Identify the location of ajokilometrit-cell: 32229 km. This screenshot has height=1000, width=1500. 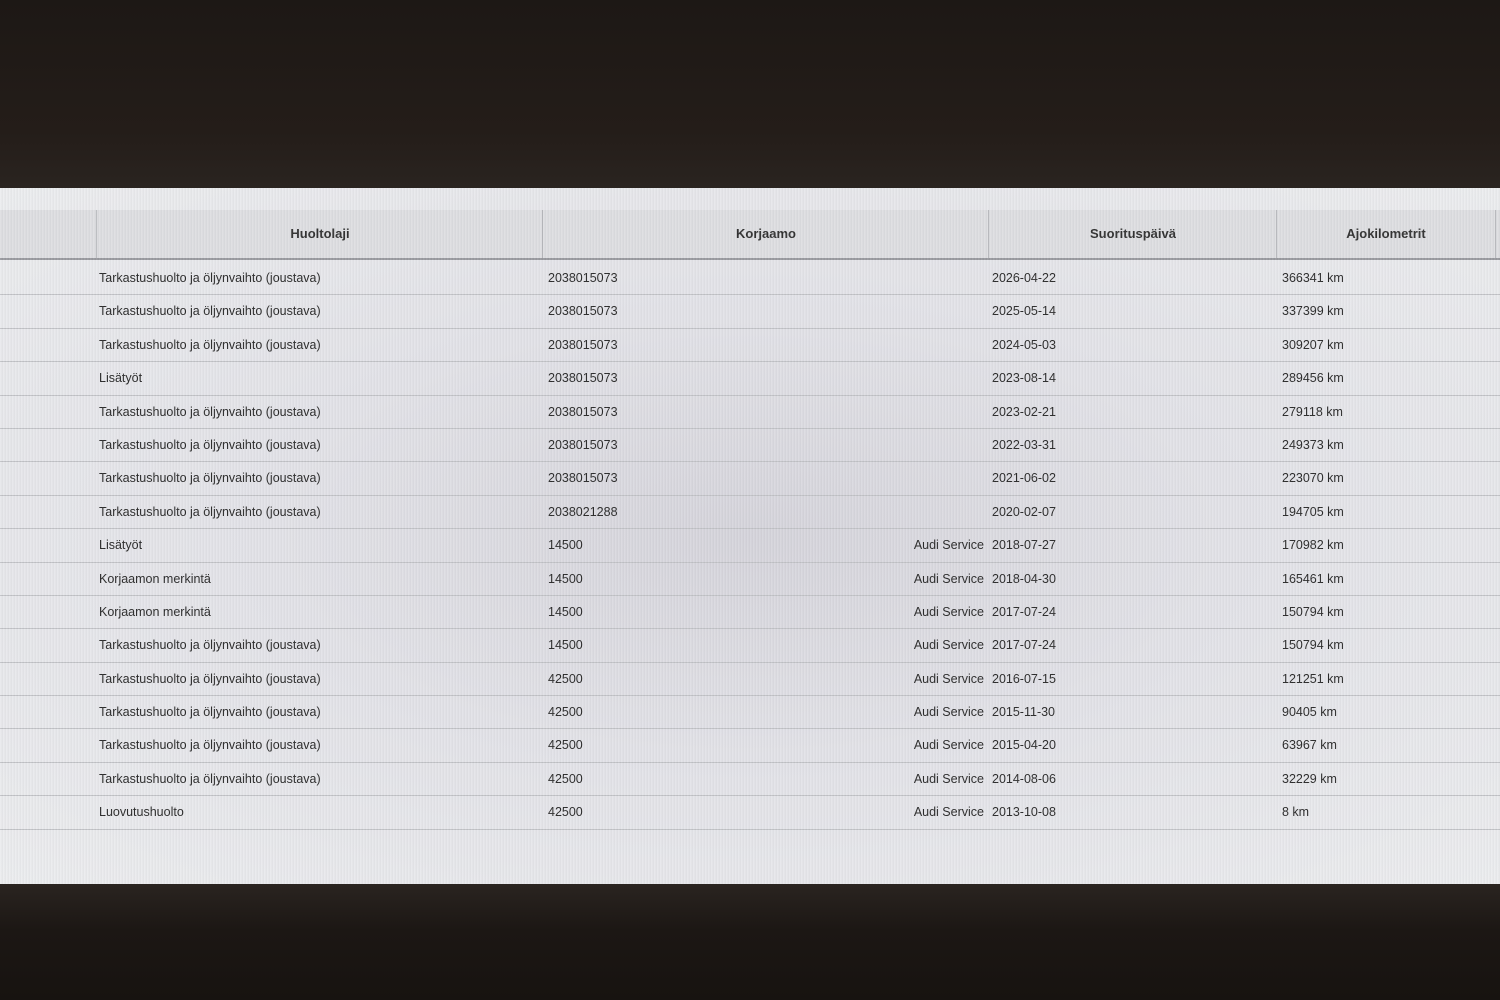
(1309, 778).